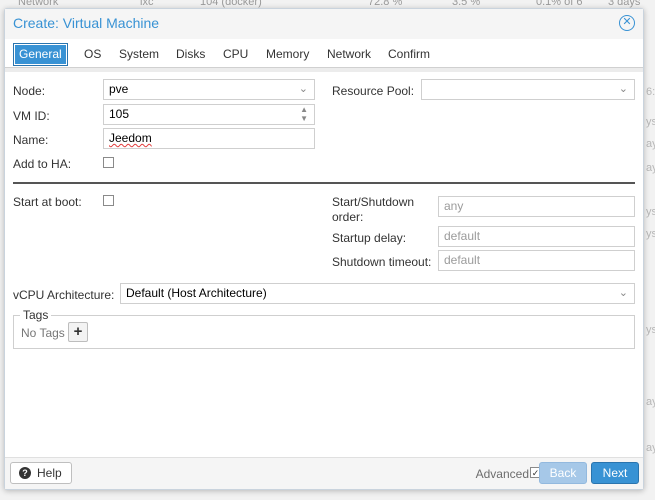  Describe the element at coordinates (209, 114) in the screenshot. I see `vmid-spinner: 105 ▲ ▼` at that location.